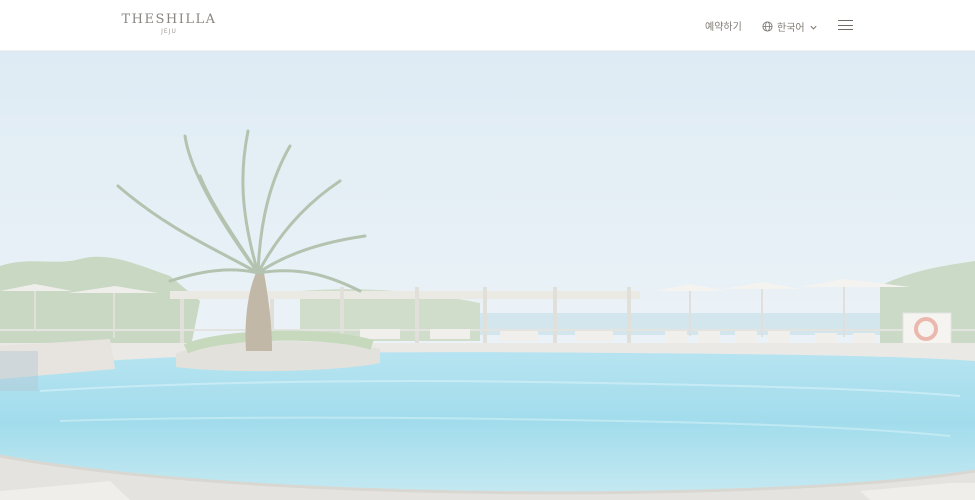  I want to click on site-header: THESHILLA JEJU 예약하기 한국어, so click(487, 25).